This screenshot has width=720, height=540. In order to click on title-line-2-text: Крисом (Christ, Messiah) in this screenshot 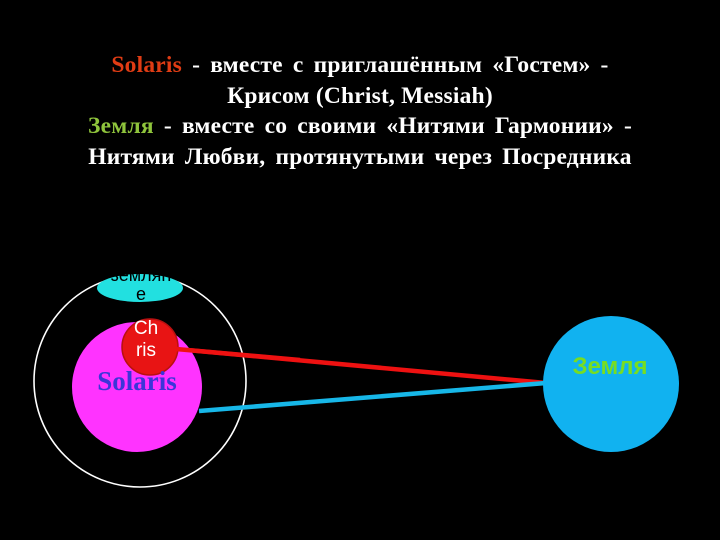, I will do `click(360, 95)`.